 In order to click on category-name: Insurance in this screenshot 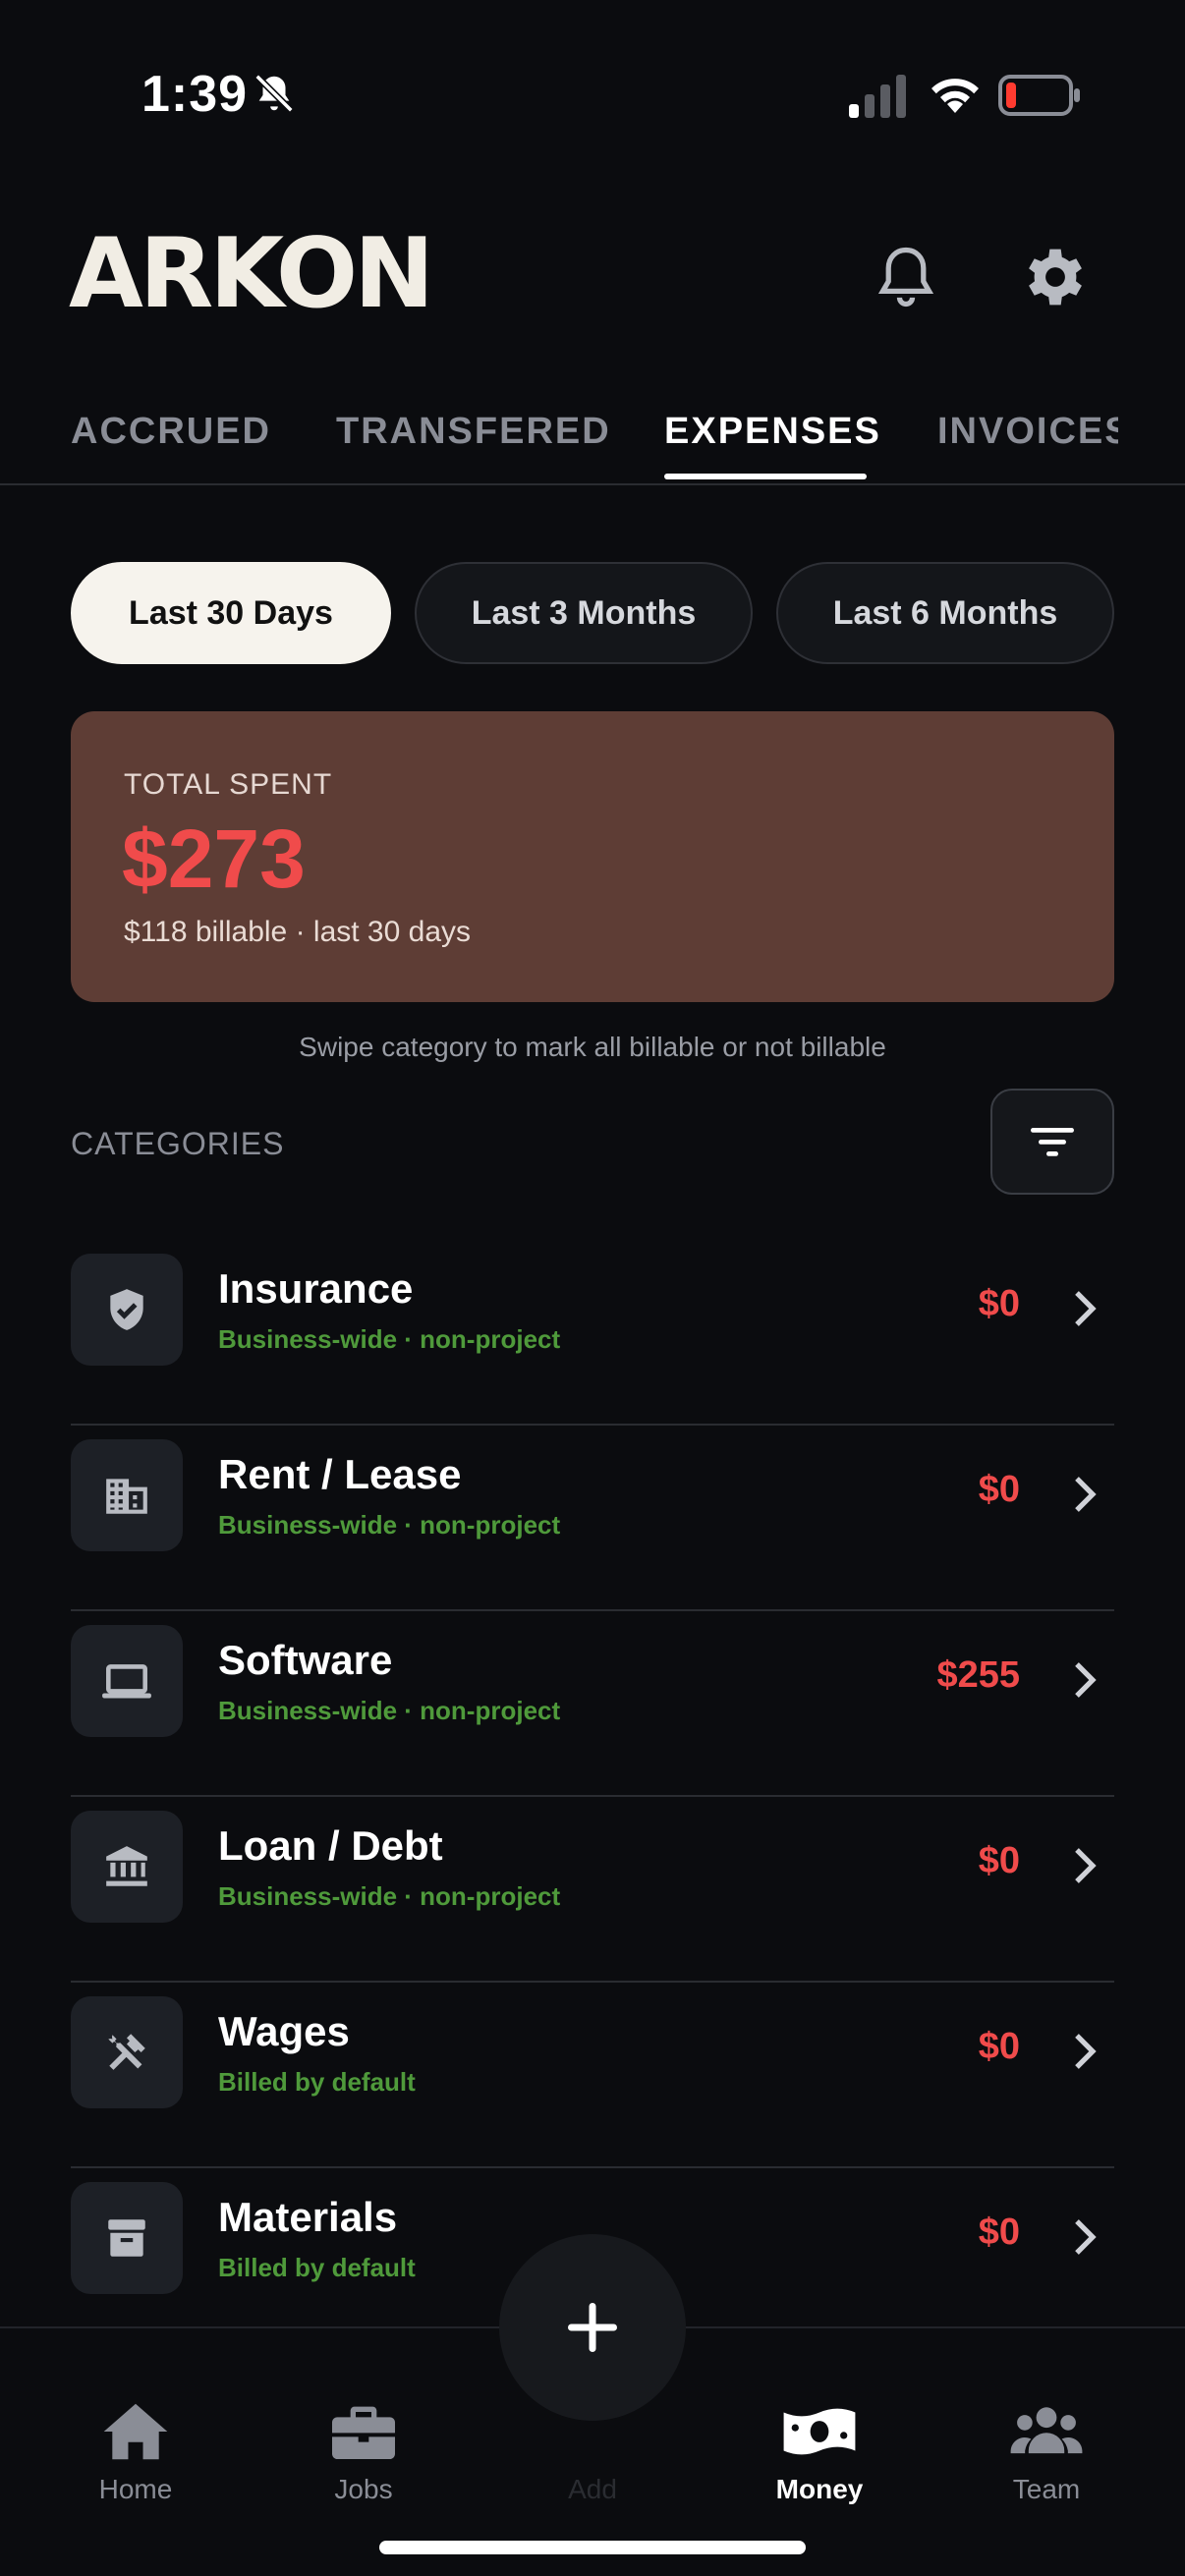, I will do `click(316, 1288)`.